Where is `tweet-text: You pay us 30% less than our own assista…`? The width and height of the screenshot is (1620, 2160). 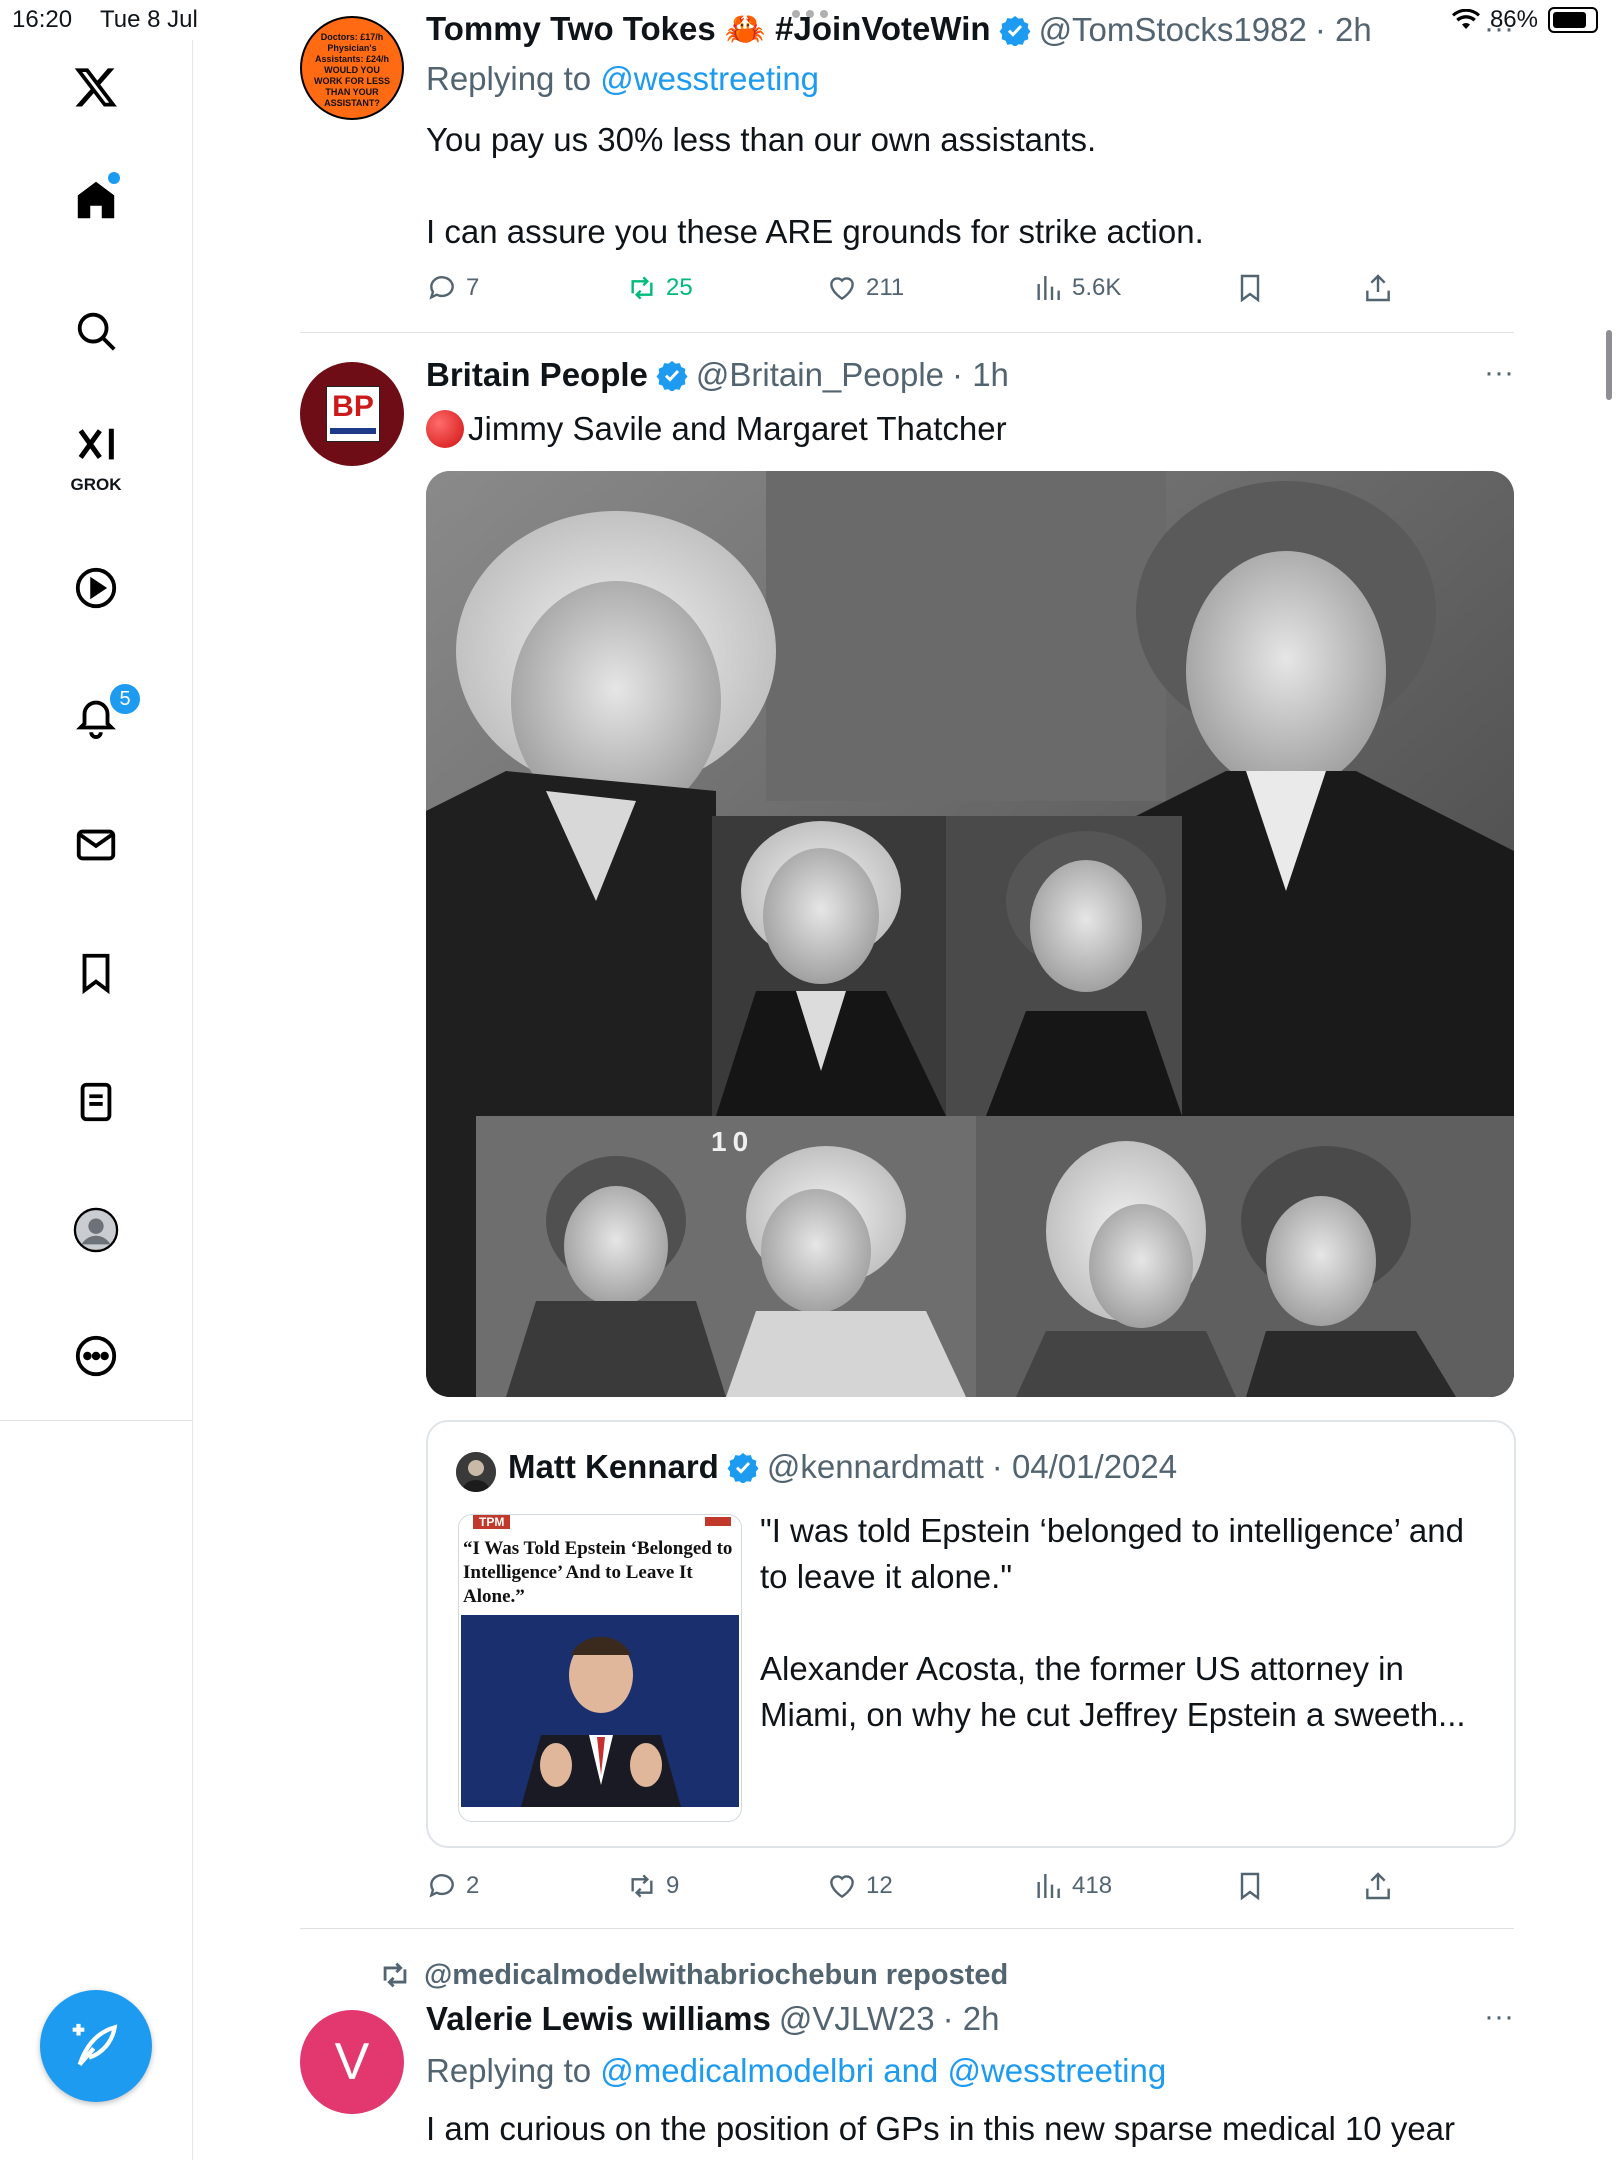 tweet-text: You pay us 30% less than our own assista… is located at coordinates (815, 185).